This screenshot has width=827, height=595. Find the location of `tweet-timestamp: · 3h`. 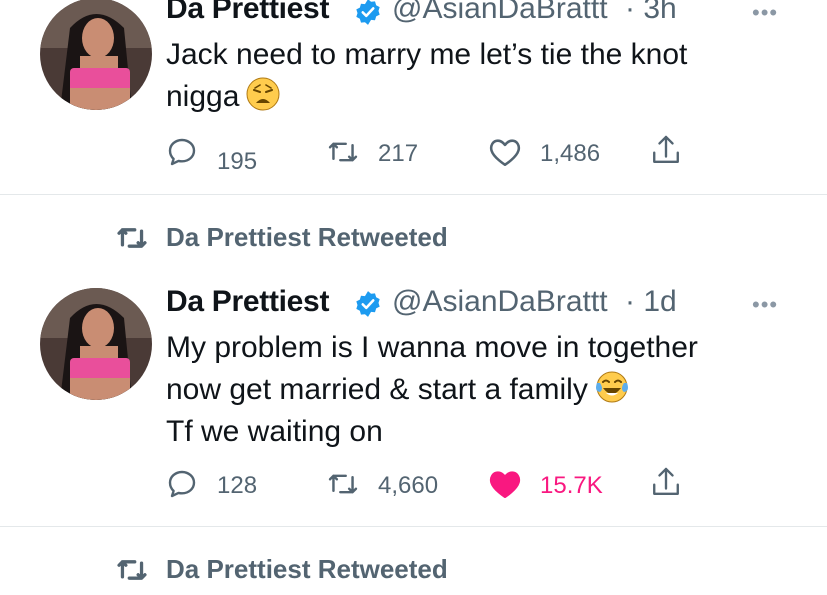

tweet-timestamp: · 3h is located at coordinates (651, 13).